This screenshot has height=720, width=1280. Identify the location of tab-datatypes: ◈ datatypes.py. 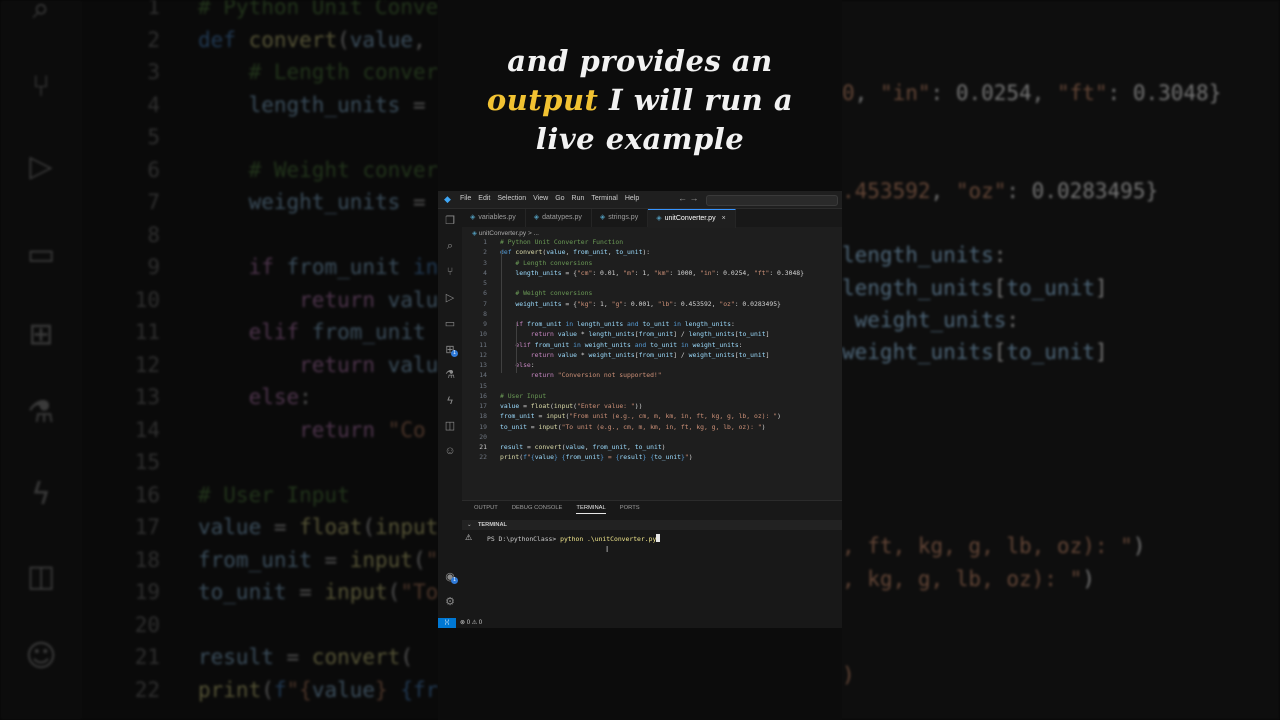
(559, 218).